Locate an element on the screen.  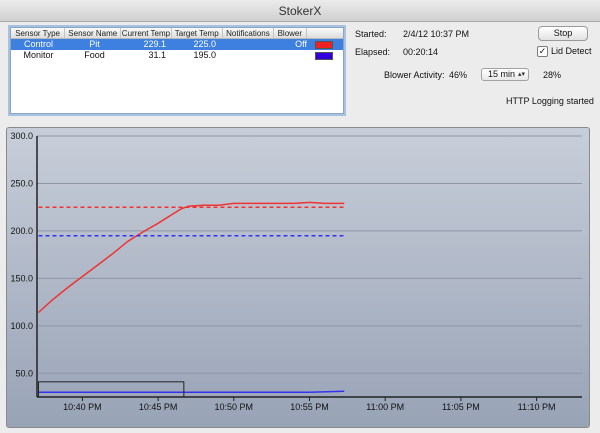
y-tick-label: 200.0 is located at coordinates (21, 231).